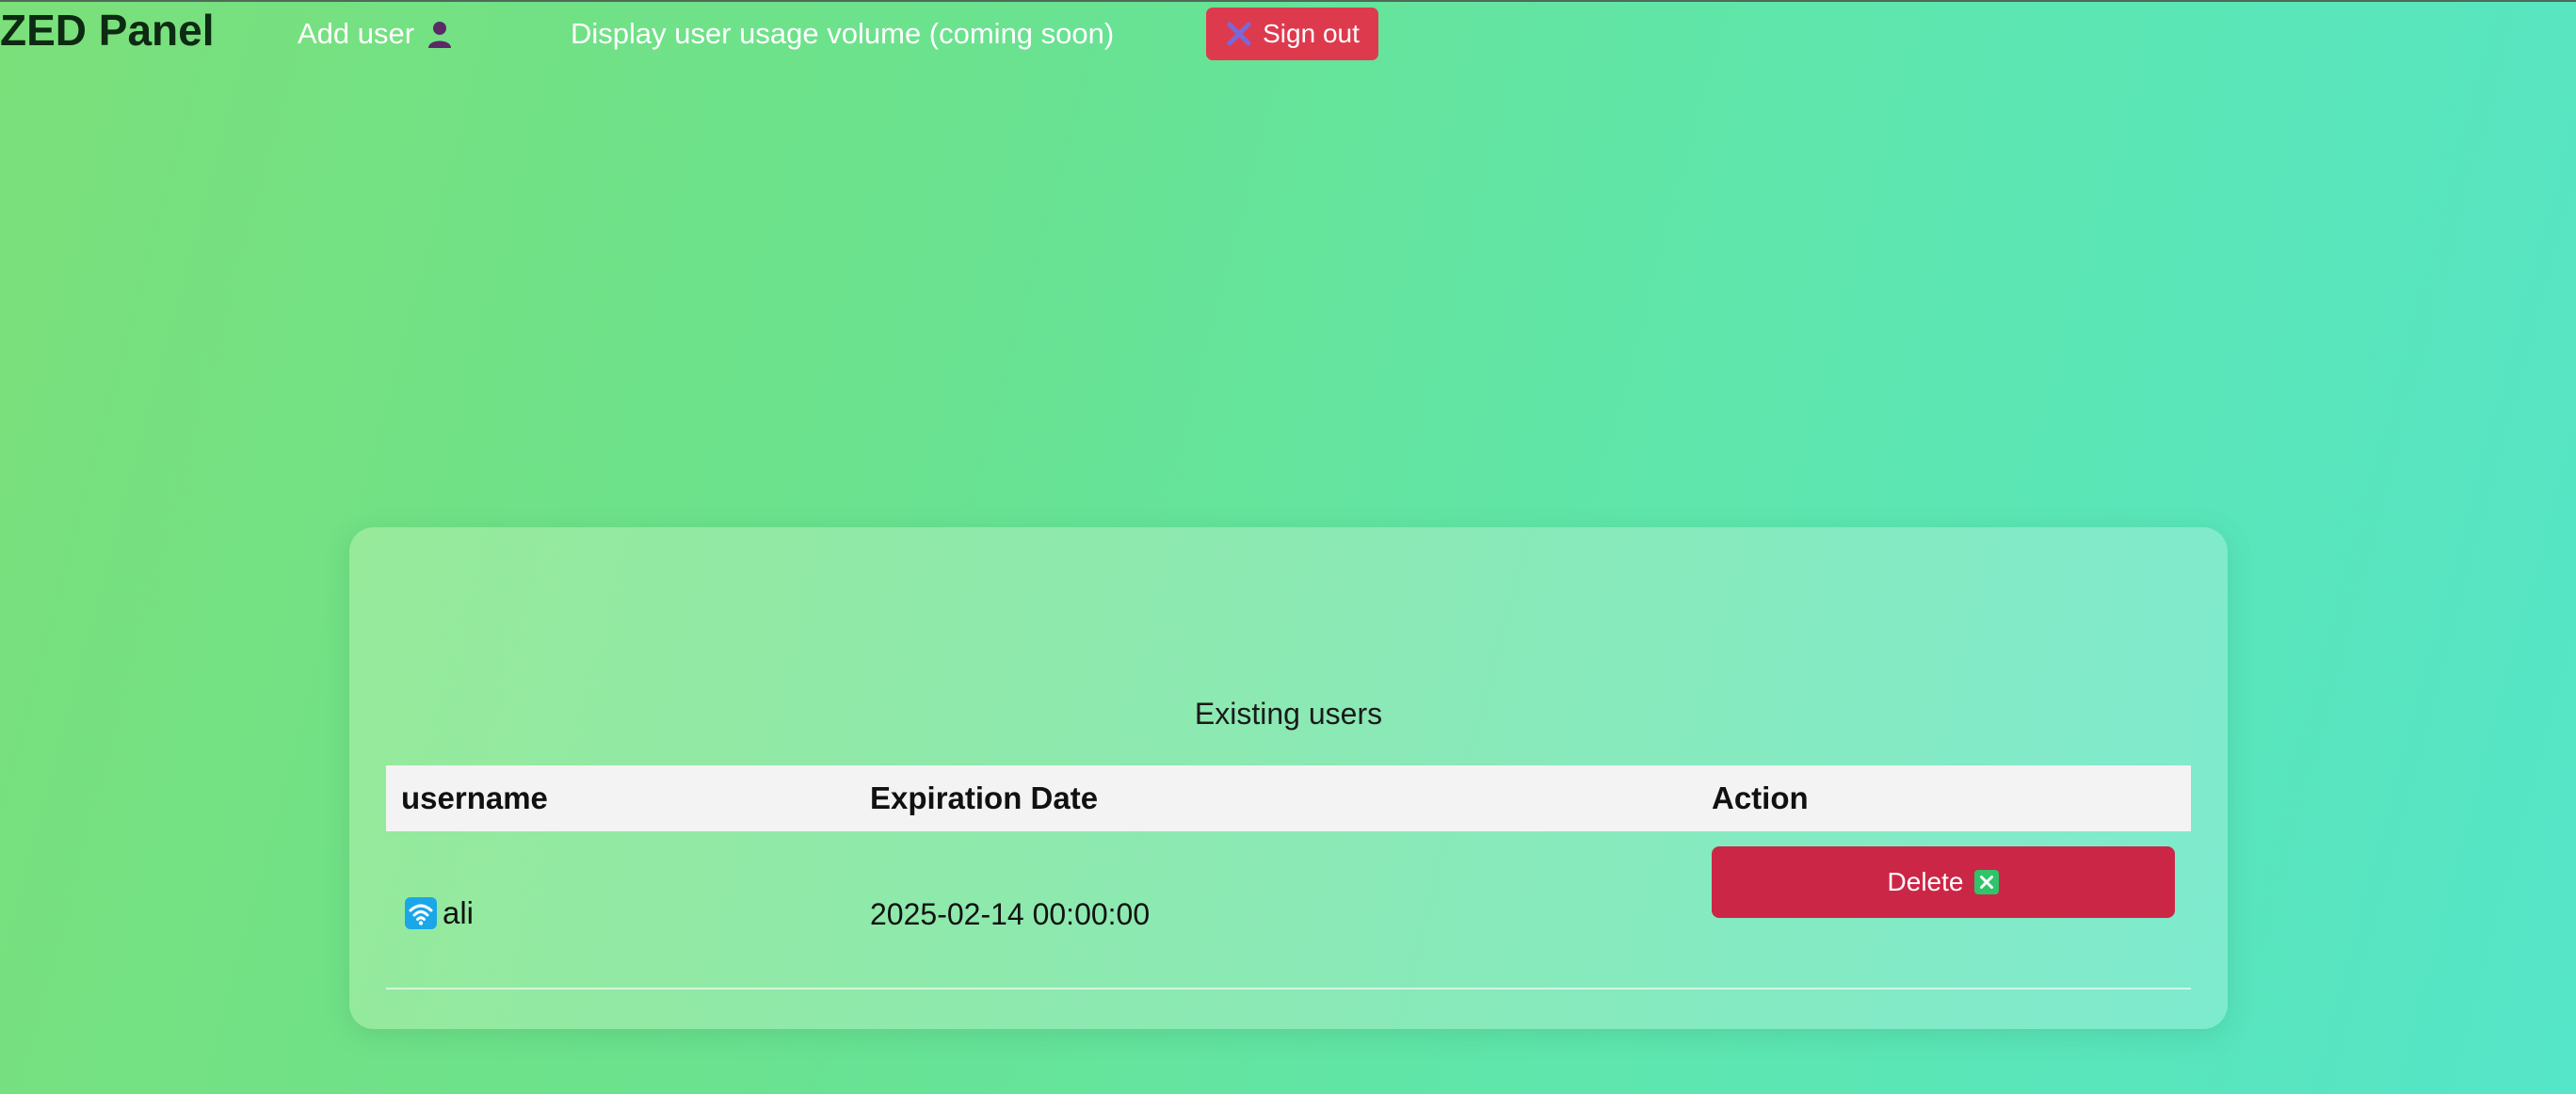  Describe the element at coordinates (440, 34) in the screenshot. I see `user-silhouette-icon` at that location.